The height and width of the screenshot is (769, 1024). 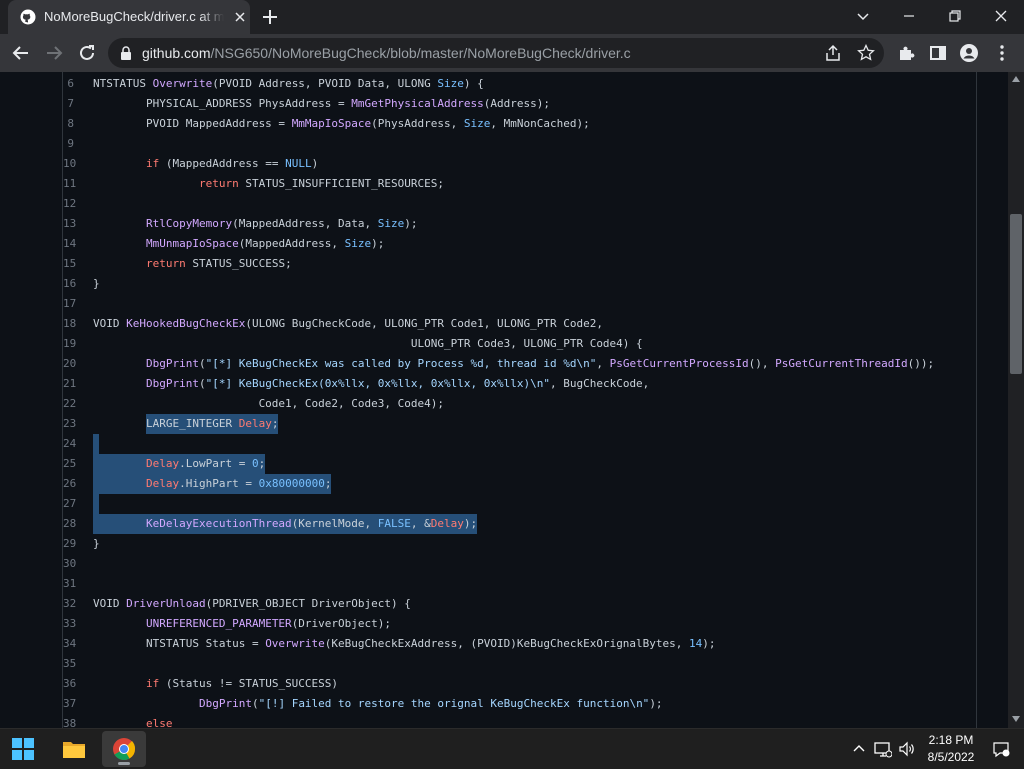 What do you see at coordinates (69, 721) in the screenshot?
I see `line-number: 38` at bounding box center [69, 721].